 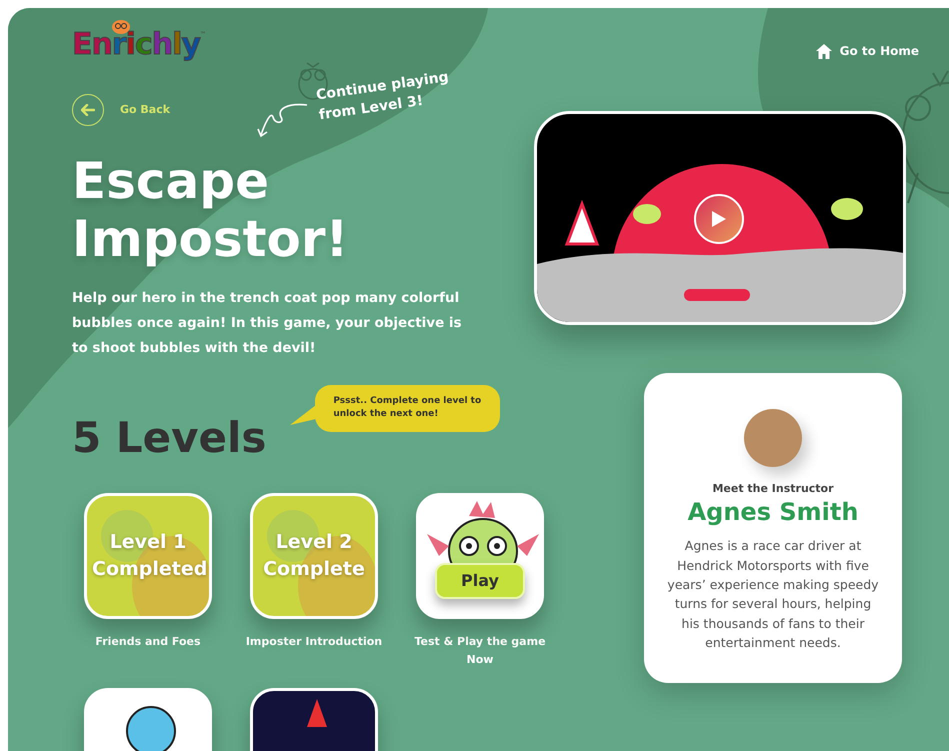 I want to click on level-status: Level 1 Completed, so click(x=148, y=556).